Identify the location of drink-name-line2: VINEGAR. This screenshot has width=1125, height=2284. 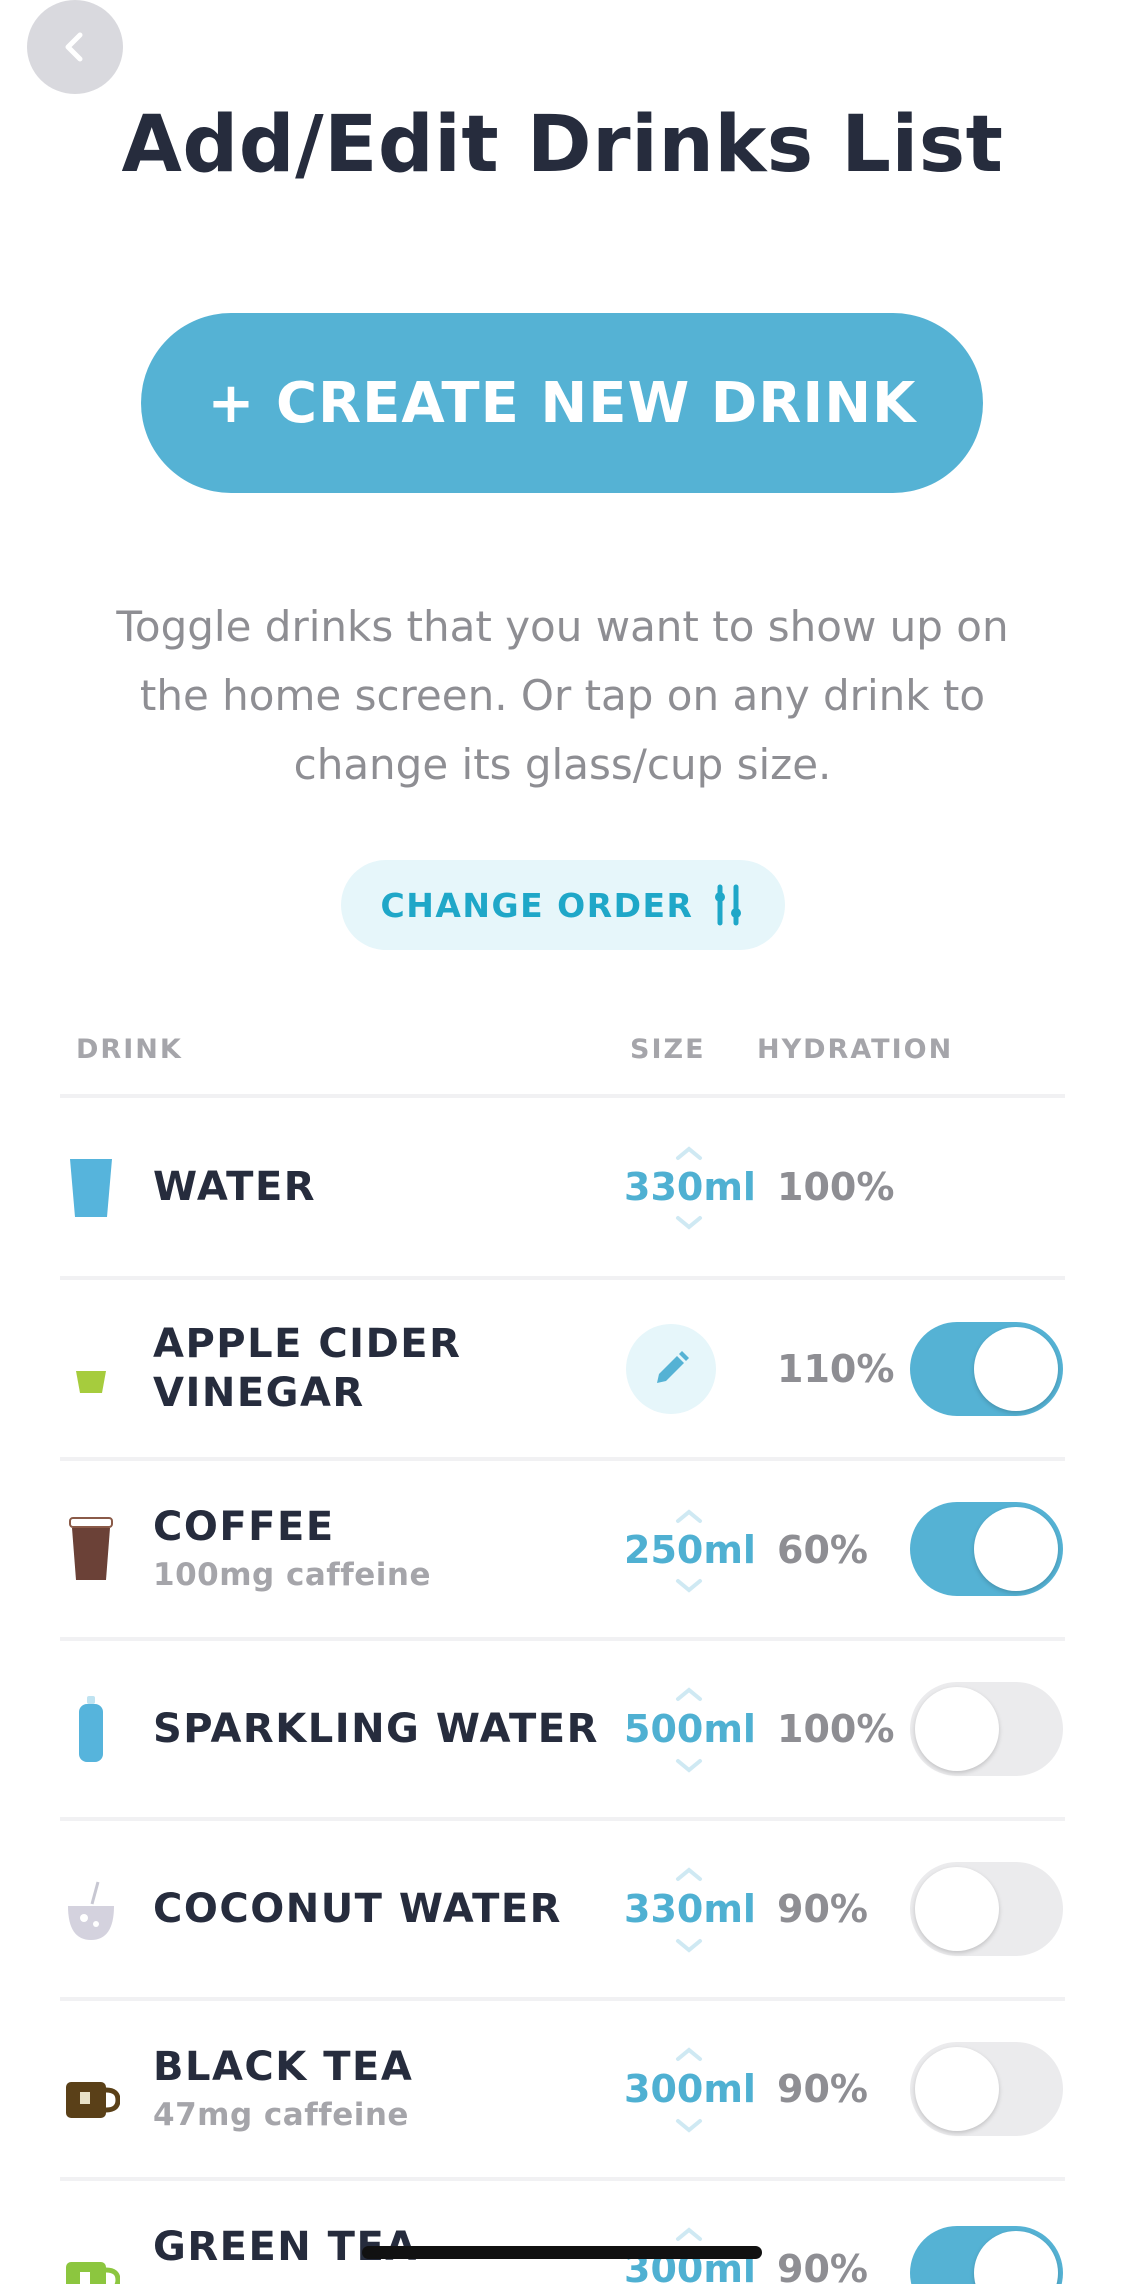
(259, 1393).